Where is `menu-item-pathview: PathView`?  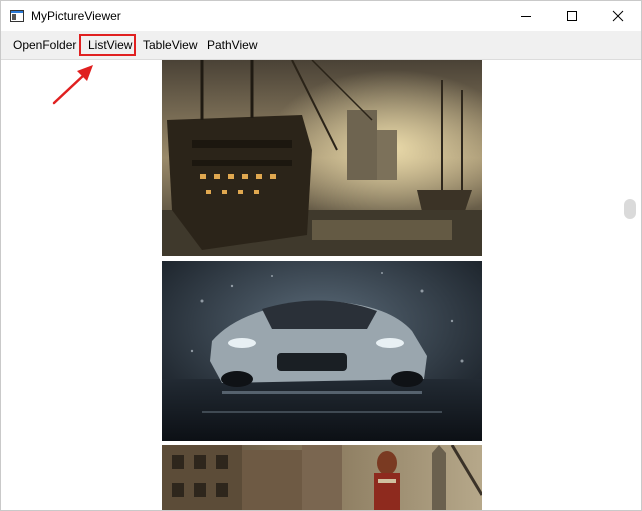 menu-item-pathview: PathView is located at coordinates (232, 45).